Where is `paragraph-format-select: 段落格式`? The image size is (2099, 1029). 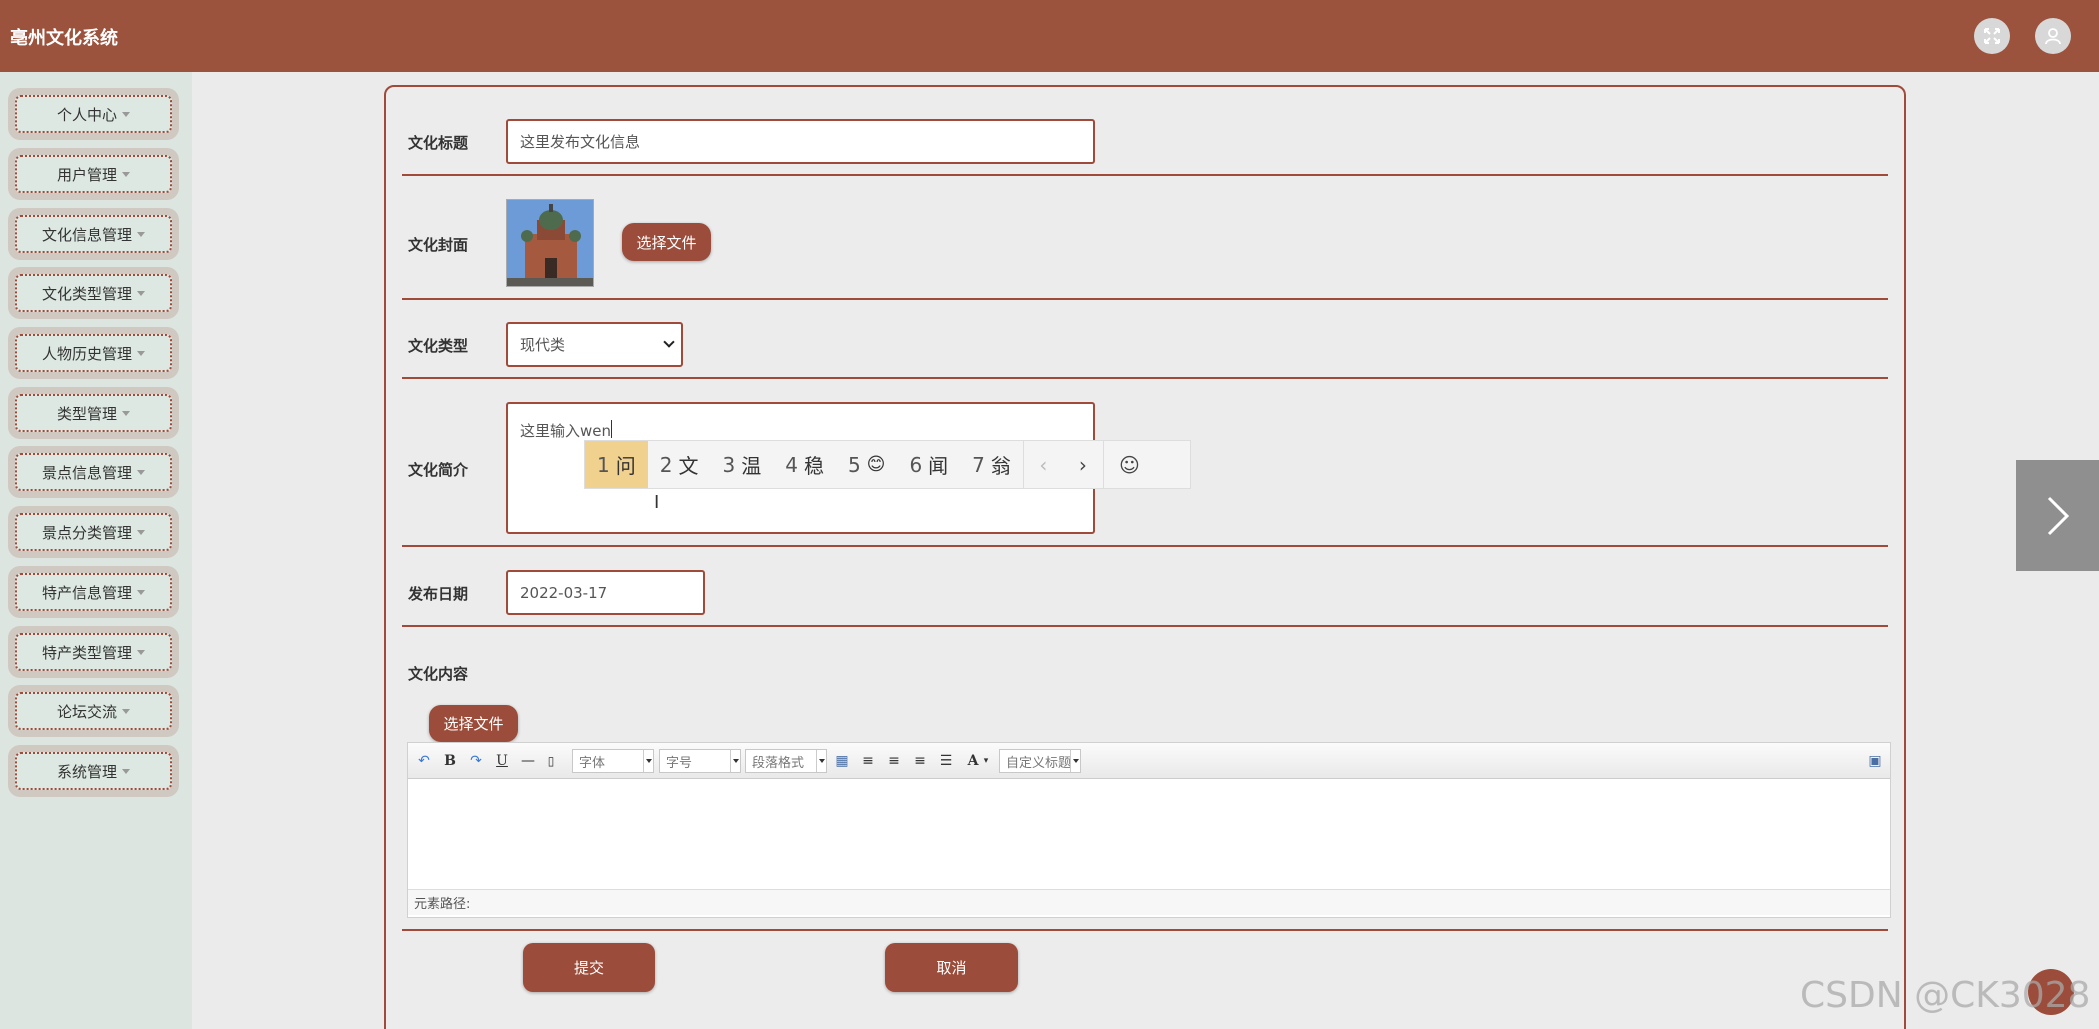 paragraph-format-select: 段落格式 is located at coordinates (786, 761).